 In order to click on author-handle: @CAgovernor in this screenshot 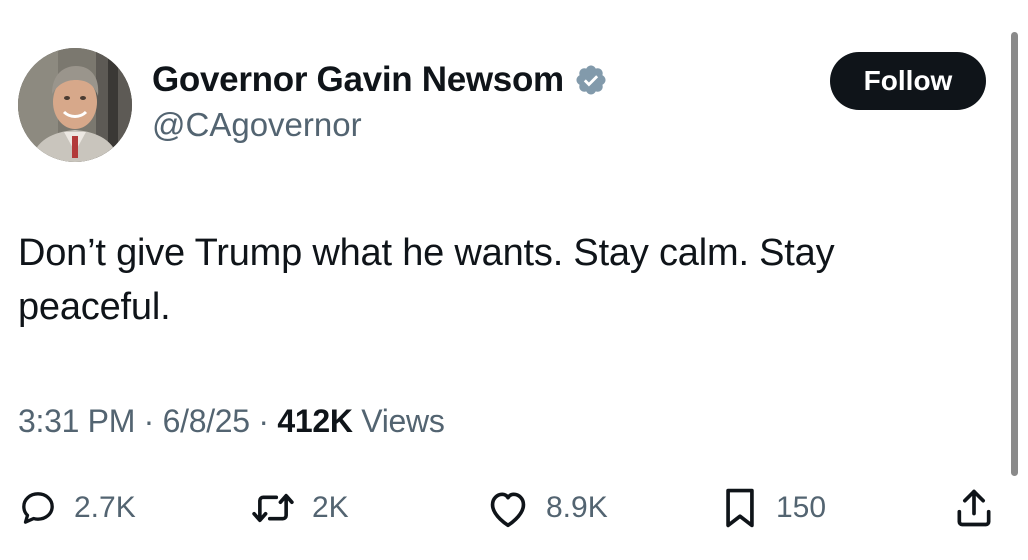, I will do `click(380, 125)`.